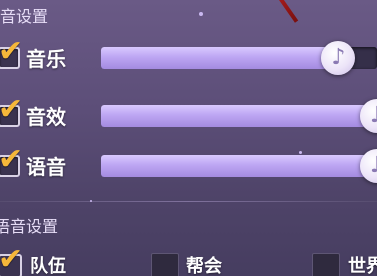  I want to click on music-volume-fill, so click(220, 58).